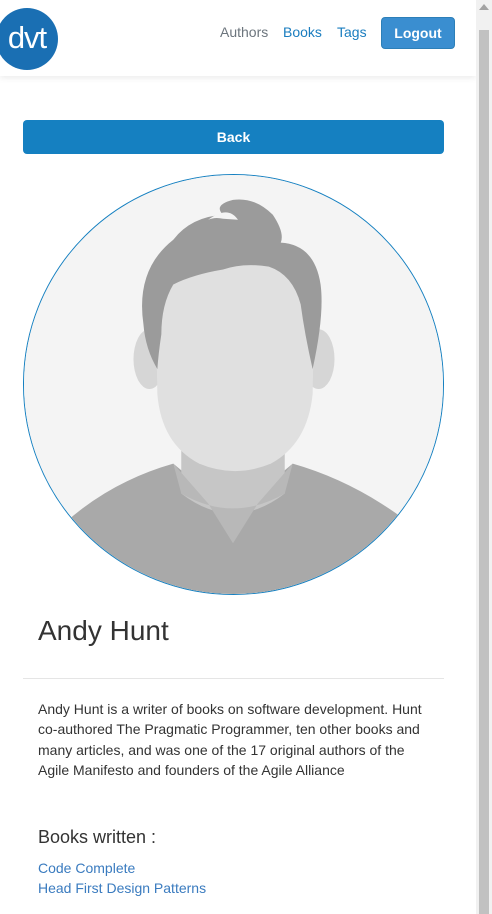 Image resolution: width=492 pixels, height=914 pixels. I want to click on books-written-heading: Books written :, so click(97, 837).